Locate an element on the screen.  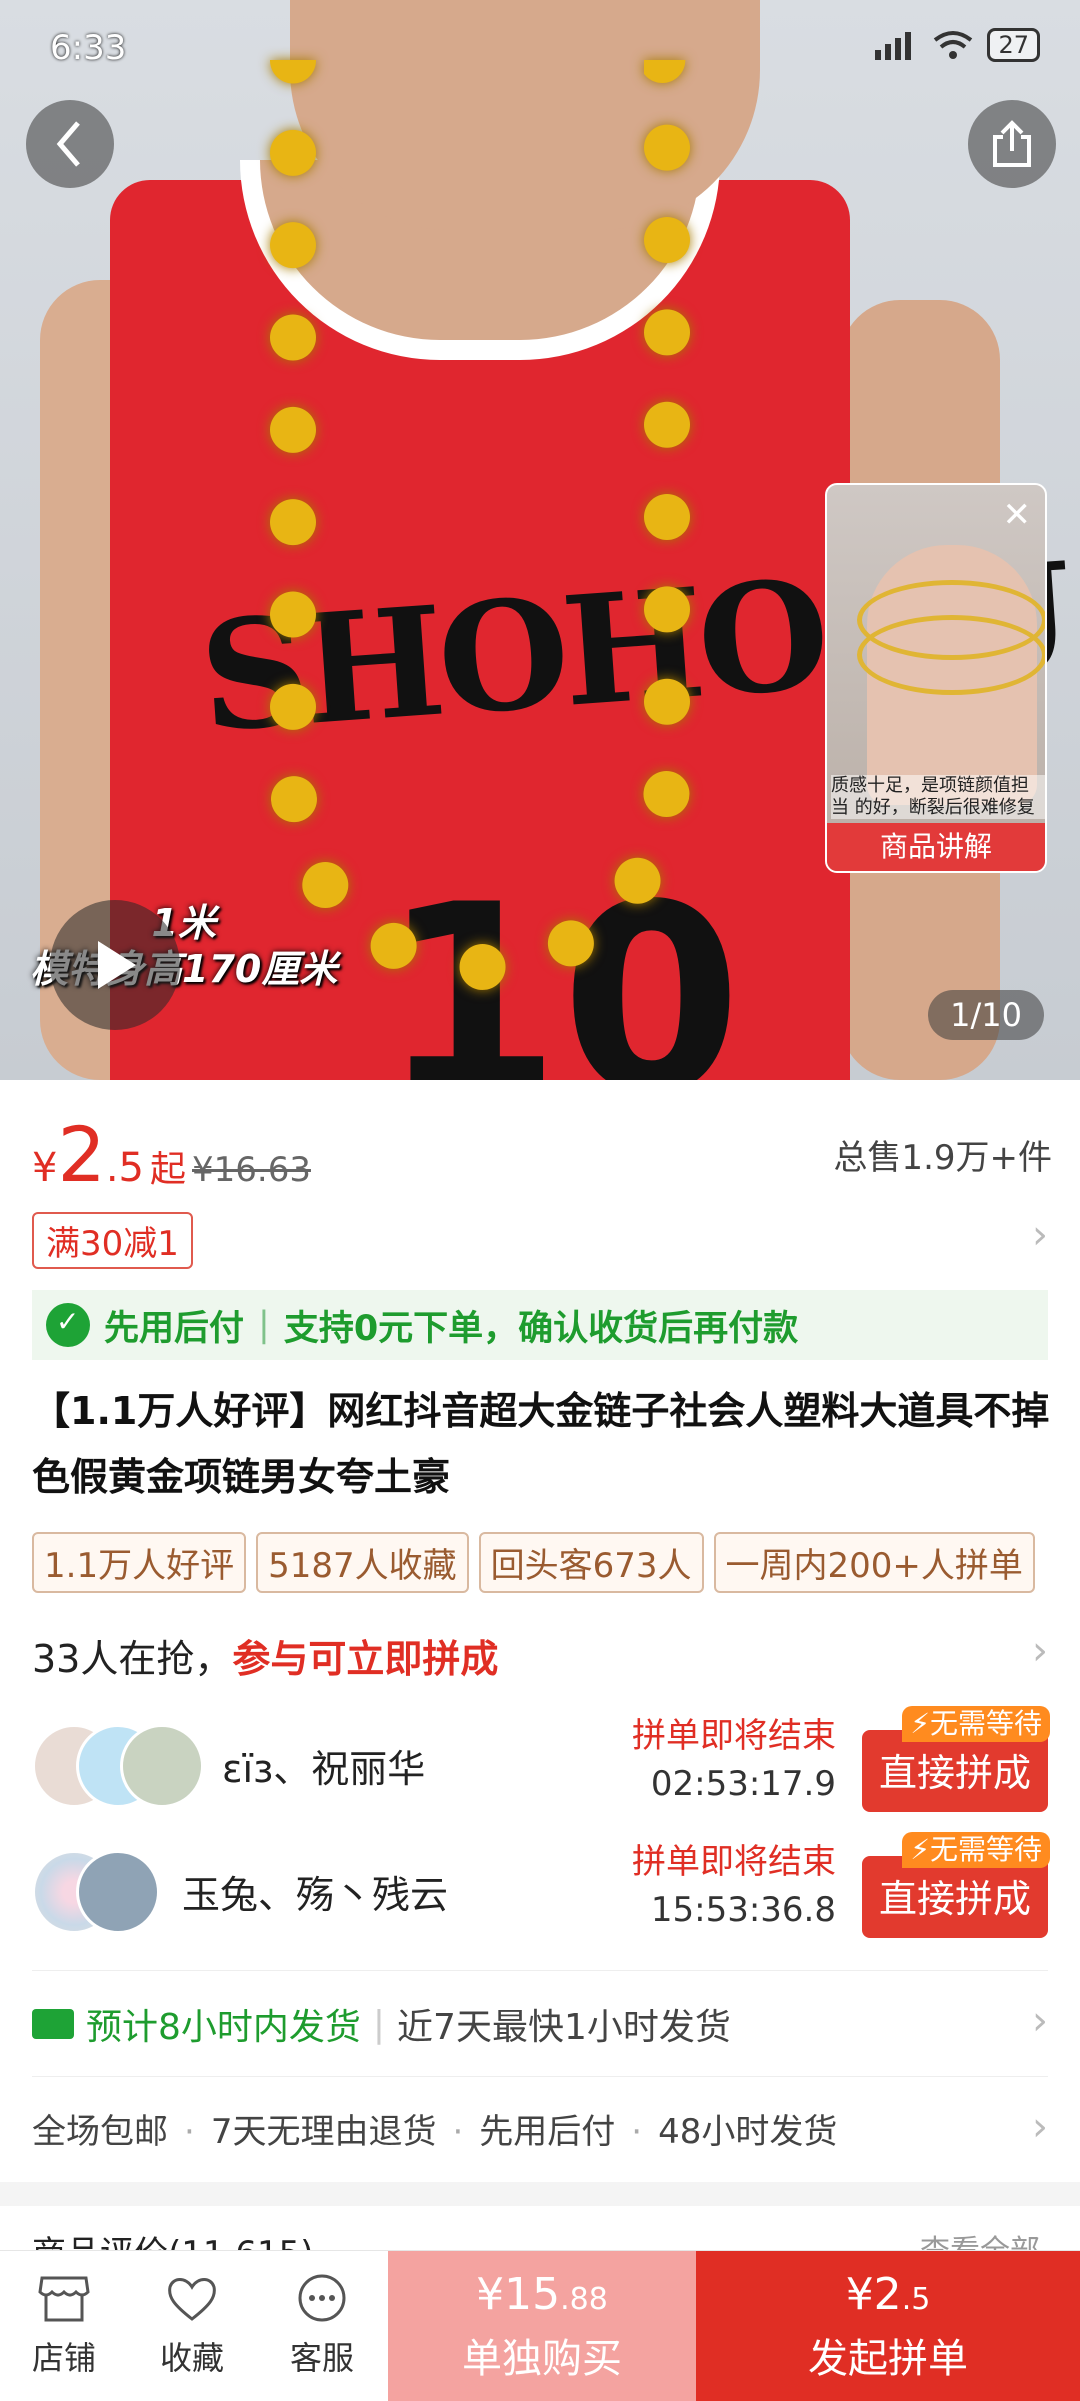
assurance-48h: 48小时发货 is located at coordinates (748, 2132).